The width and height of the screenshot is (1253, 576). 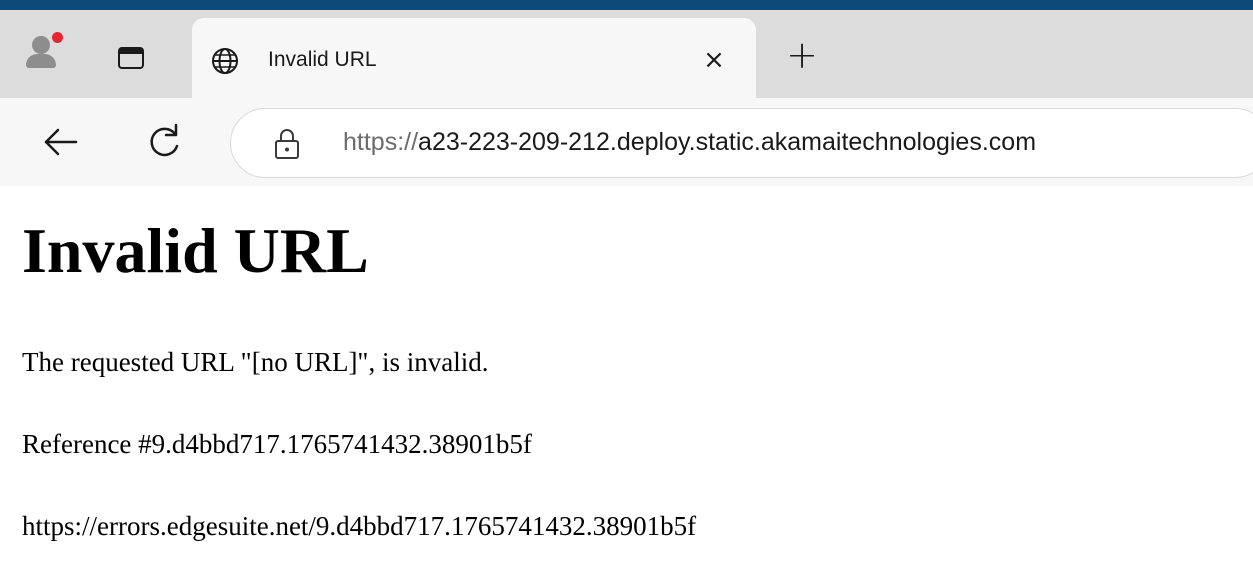 What do you see at coordinates (57, 37) in the screenshot?
I see `notification-dot` at bounding box center [57, 37].